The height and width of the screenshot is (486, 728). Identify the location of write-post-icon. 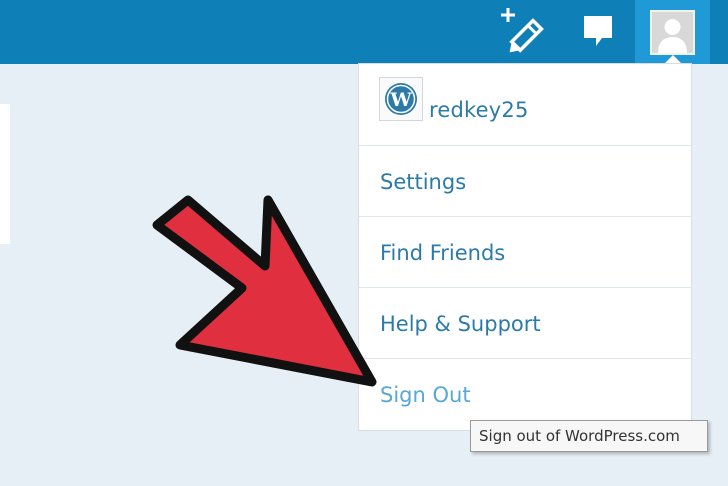
(524, 30).